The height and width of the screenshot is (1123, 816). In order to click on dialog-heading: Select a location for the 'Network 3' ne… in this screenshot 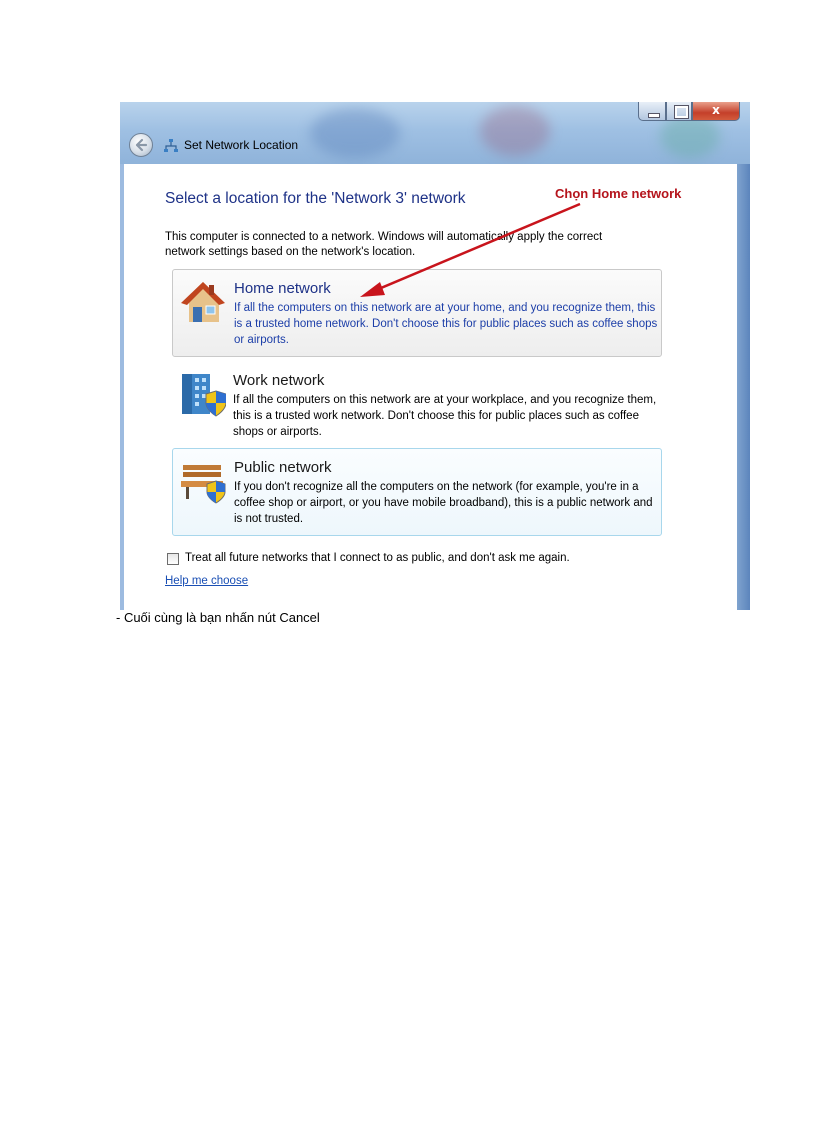, I will do `click(315, 198)`.